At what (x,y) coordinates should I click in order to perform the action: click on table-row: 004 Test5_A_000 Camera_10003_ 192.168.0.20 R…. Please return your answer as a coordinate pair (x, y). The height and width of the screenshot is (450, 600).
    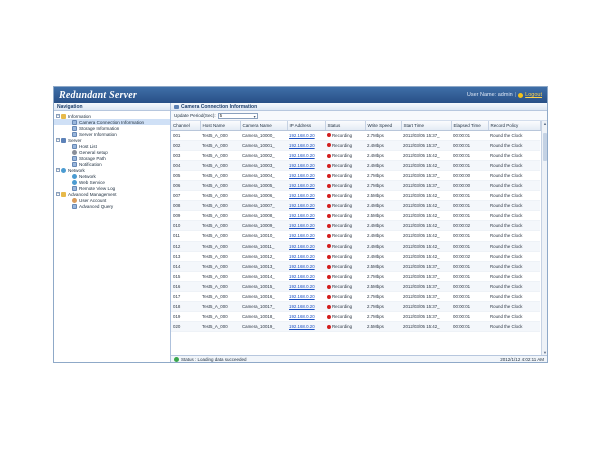
    Looking at the image, I should click on (355, 165).